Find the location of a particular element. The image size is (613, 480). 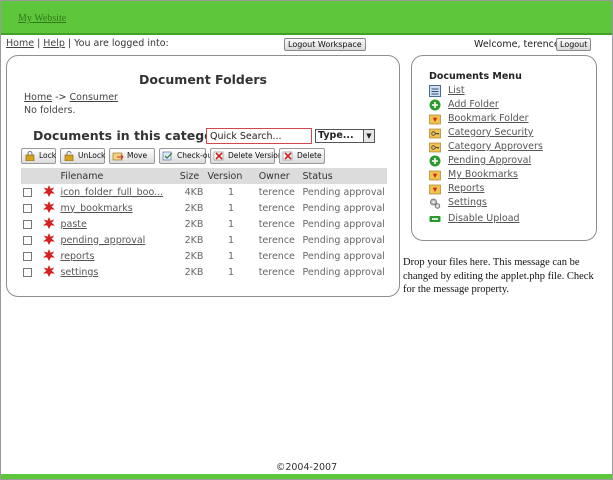

type-select: Type... ▼ is located at coordinates (345, 136).